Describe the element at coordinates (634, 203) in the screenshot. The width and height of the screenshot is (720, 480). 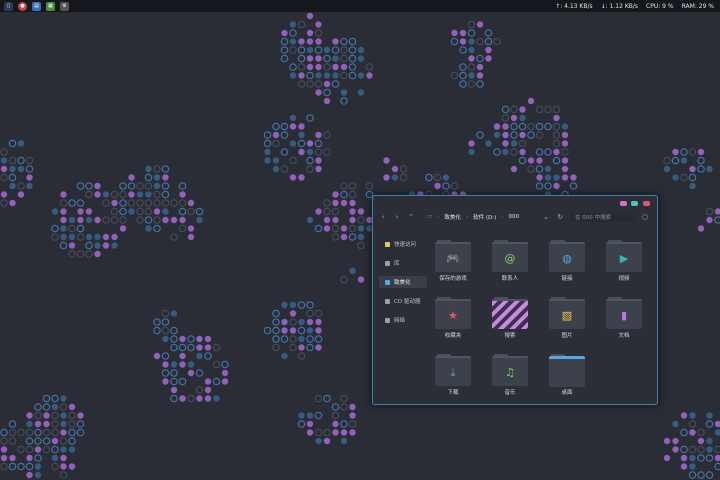
I see `maximize-button` at that location.